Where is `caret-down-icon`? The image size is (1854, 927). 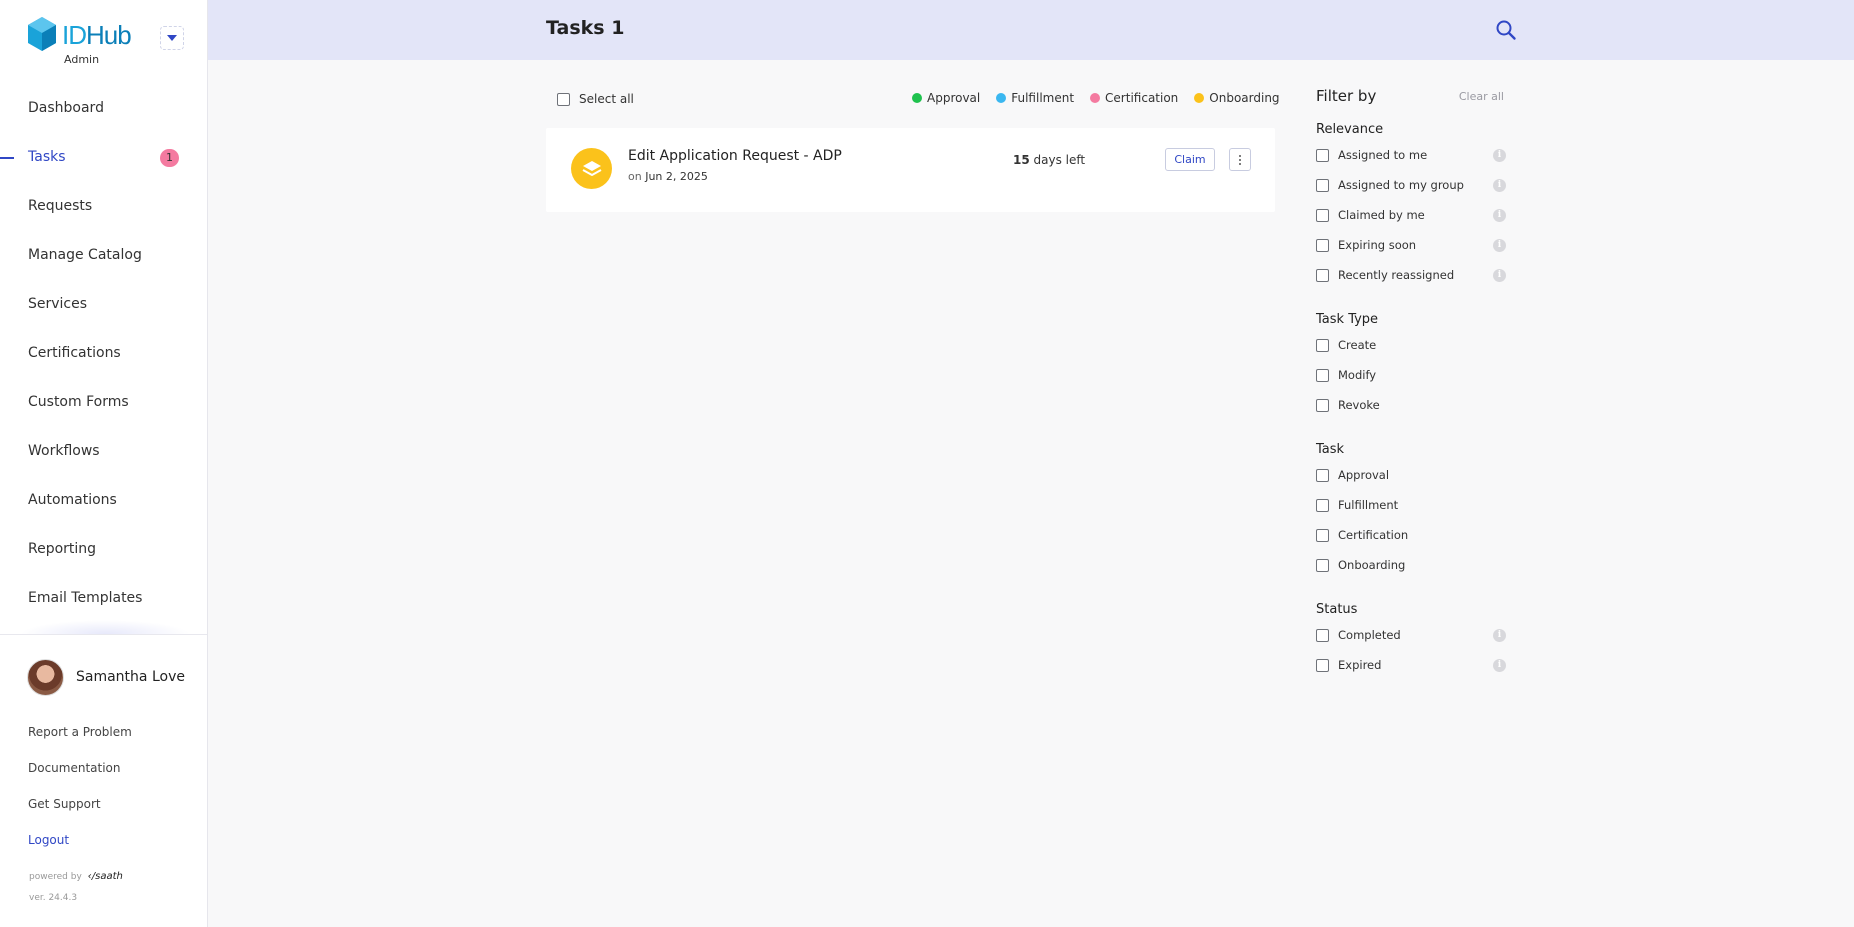
caret-down-icon is located at coordinates (172, 38).